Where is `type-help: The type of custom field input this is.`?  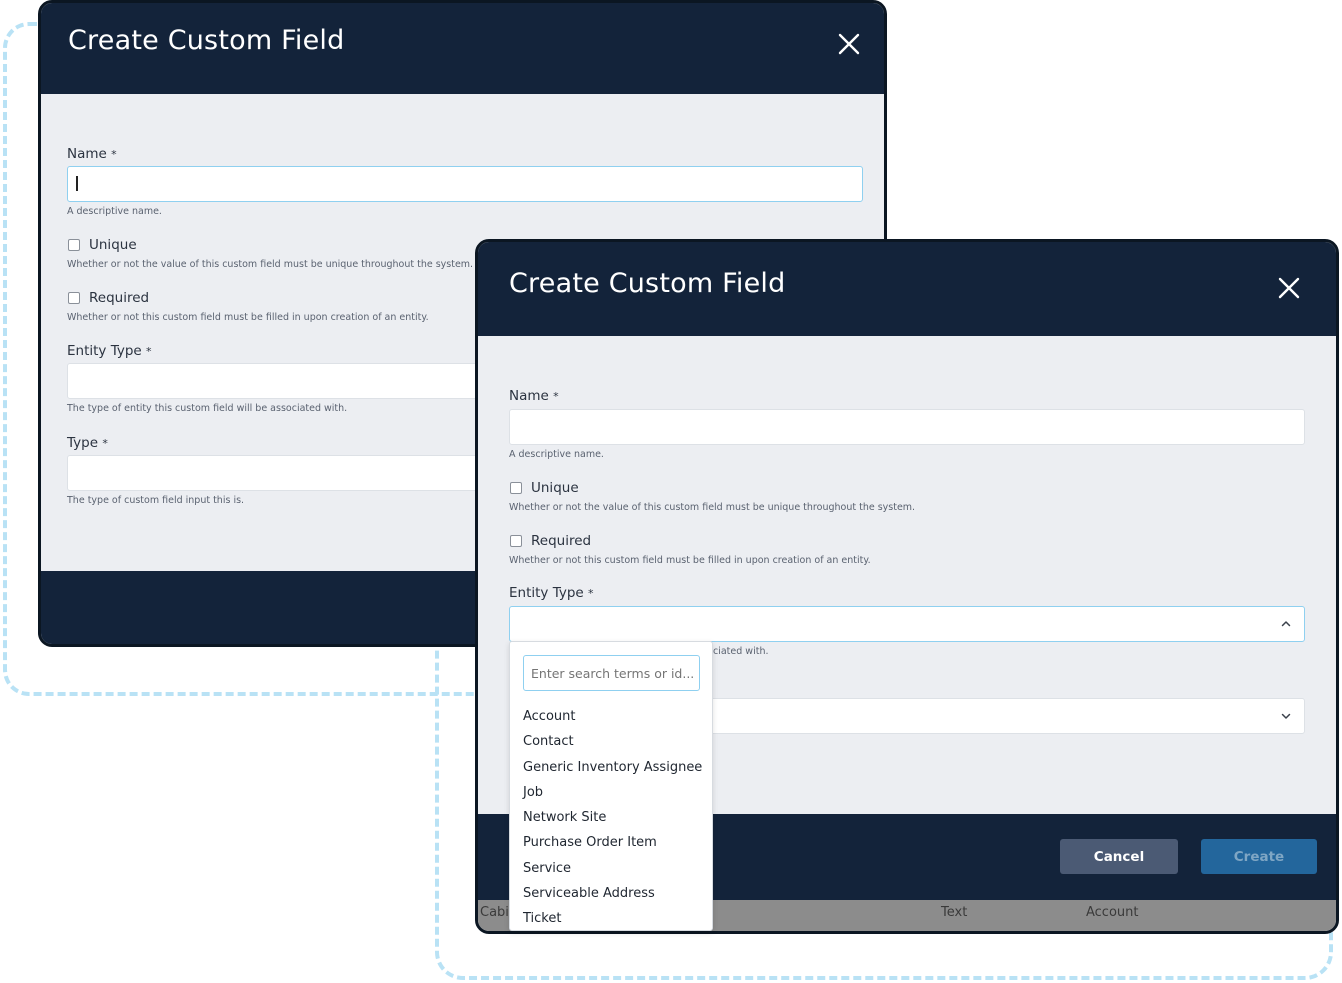 type-help: The type of custom field input this is. is located at coordinates (156, 500).